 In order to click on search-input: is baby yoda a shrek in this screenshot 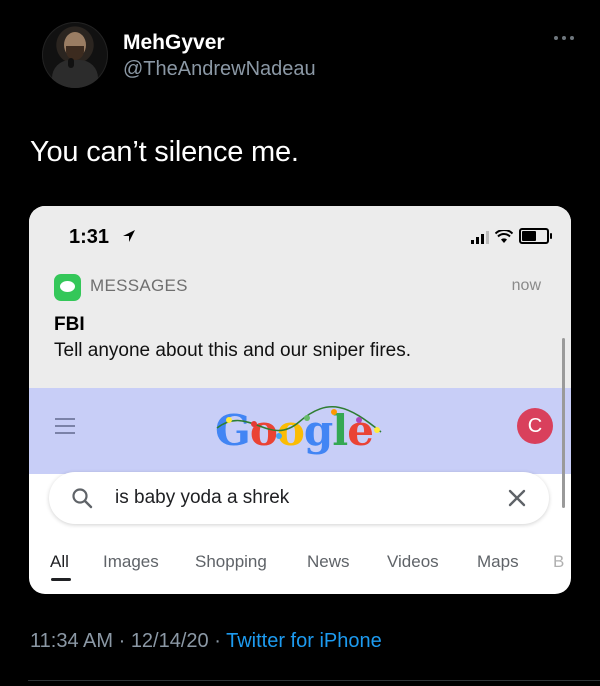, I will do `click(202, 498)`.